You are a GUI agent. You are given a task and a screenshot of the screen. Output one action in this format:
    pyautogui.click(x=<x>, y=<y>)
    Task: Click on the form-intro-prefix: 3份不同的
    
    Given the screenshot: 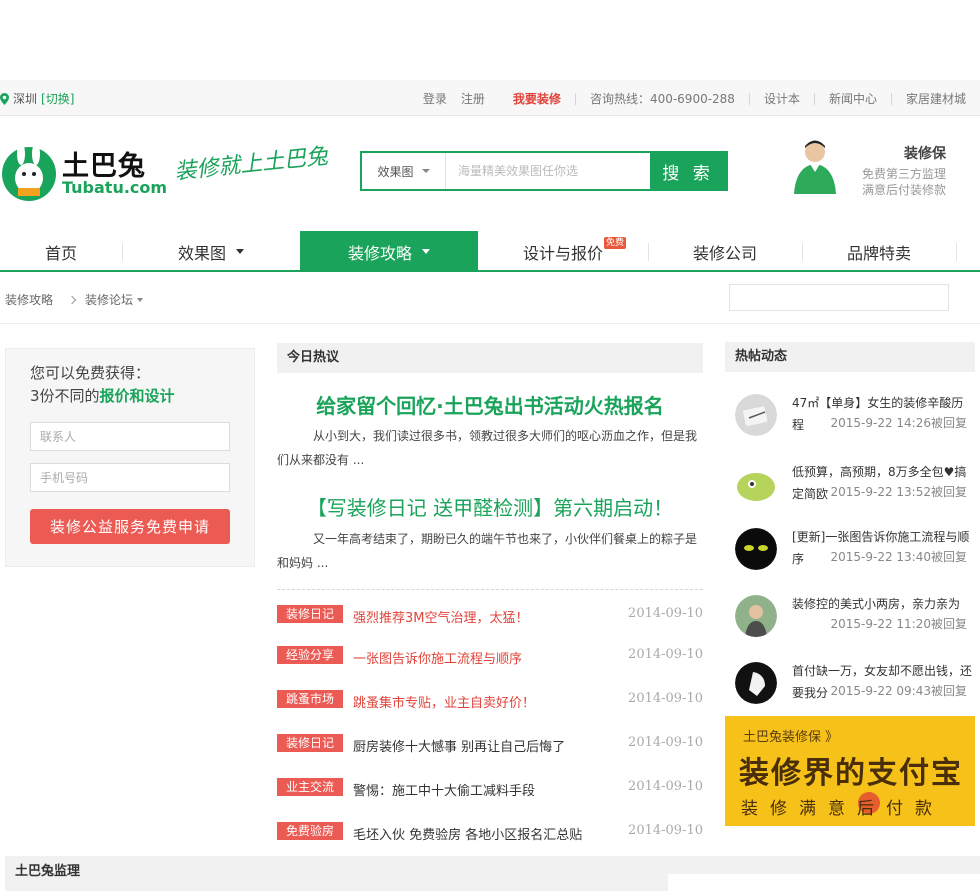 What is the action you would take?
    pyautogui.click(x=65, y=396)
    